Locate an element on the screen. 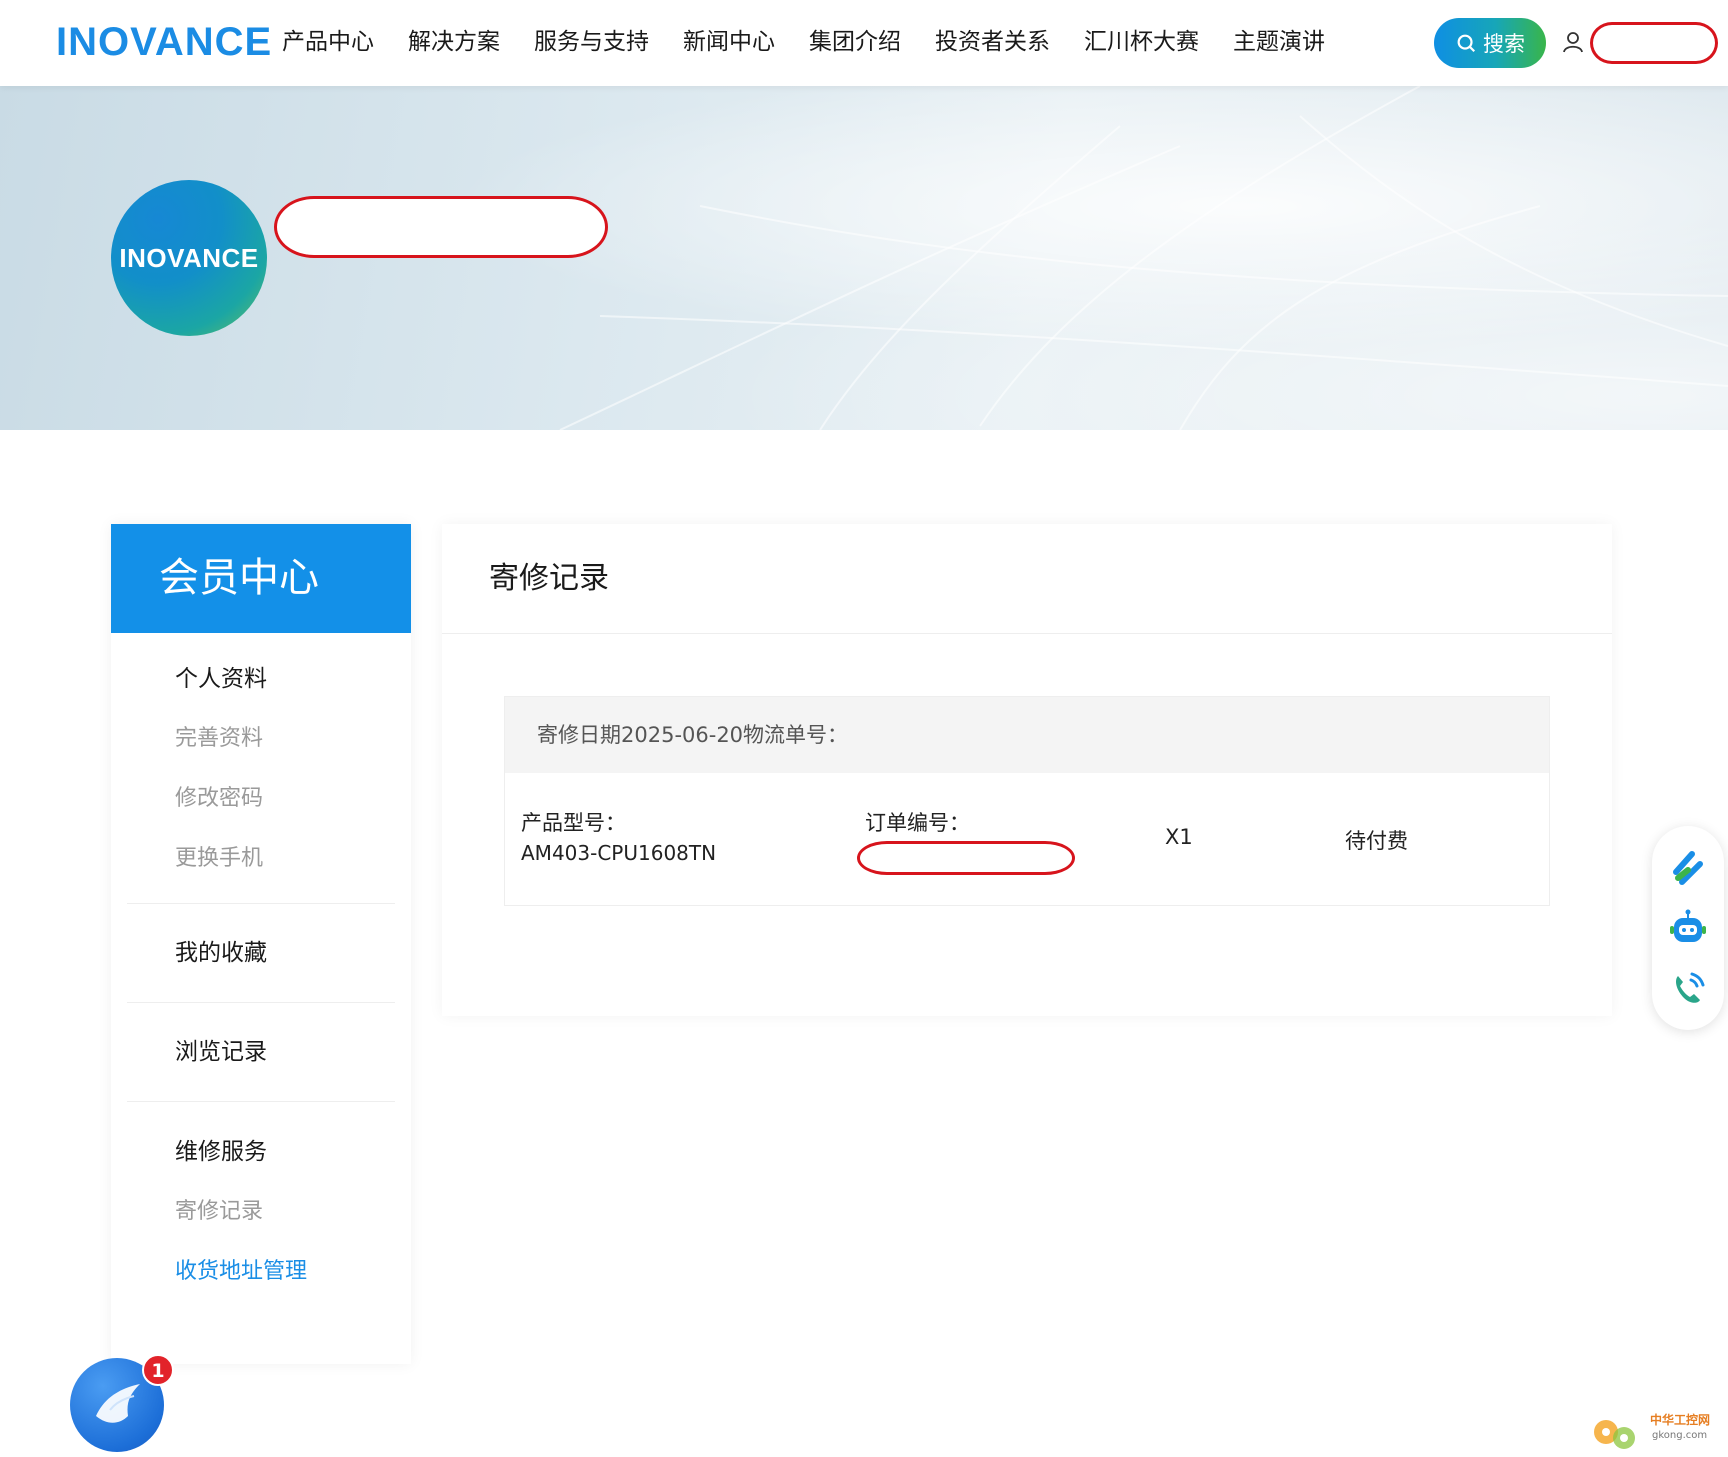 The width and height of the screenshot is (1728, 1457). nav-item-about-group: 集团介绍 is located at coordinates (855, 42).